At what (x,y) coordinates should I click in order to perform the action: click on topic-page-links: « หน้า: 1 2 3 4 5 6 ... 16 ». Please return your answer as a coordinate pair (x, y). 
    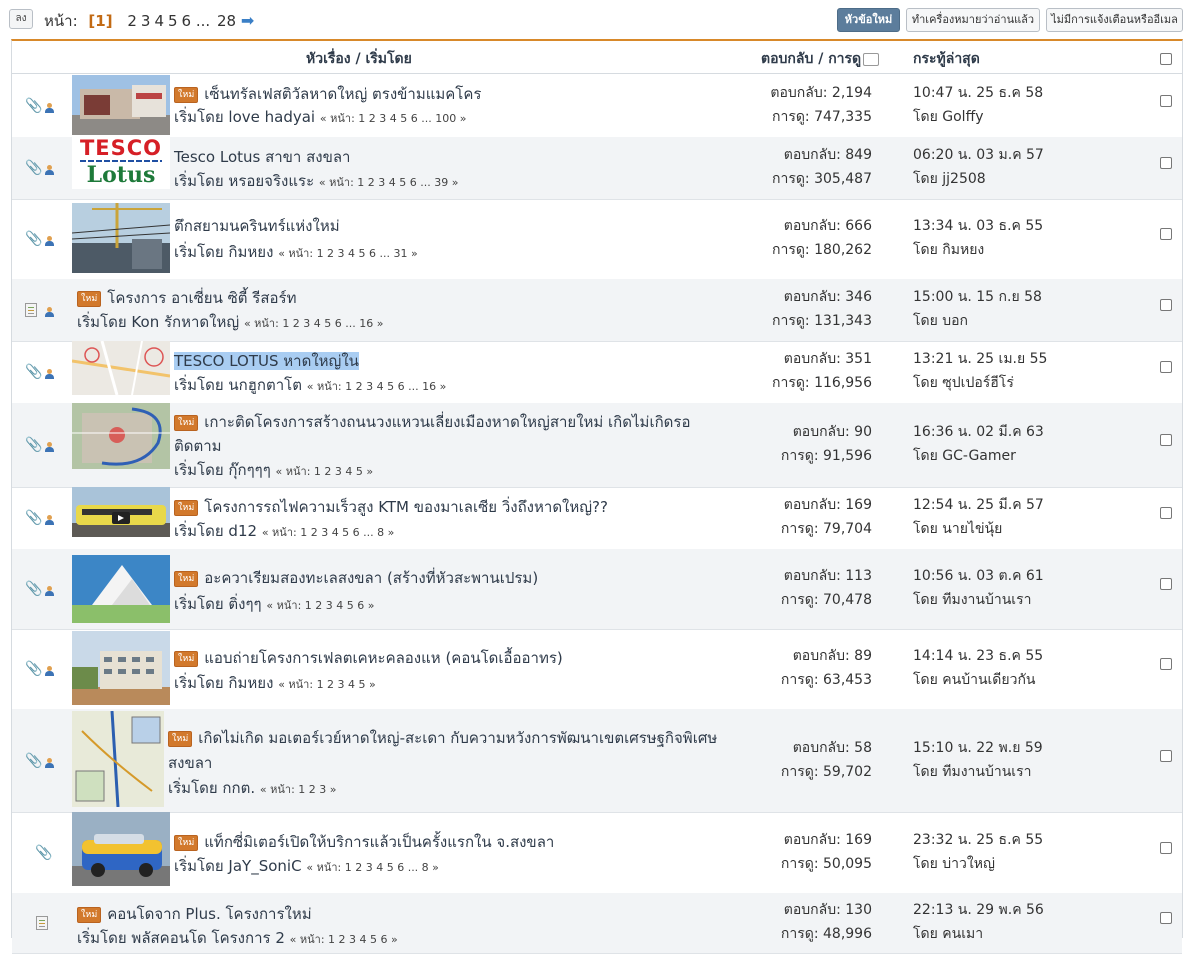
    Looking at the image, I should click on (314, 323).